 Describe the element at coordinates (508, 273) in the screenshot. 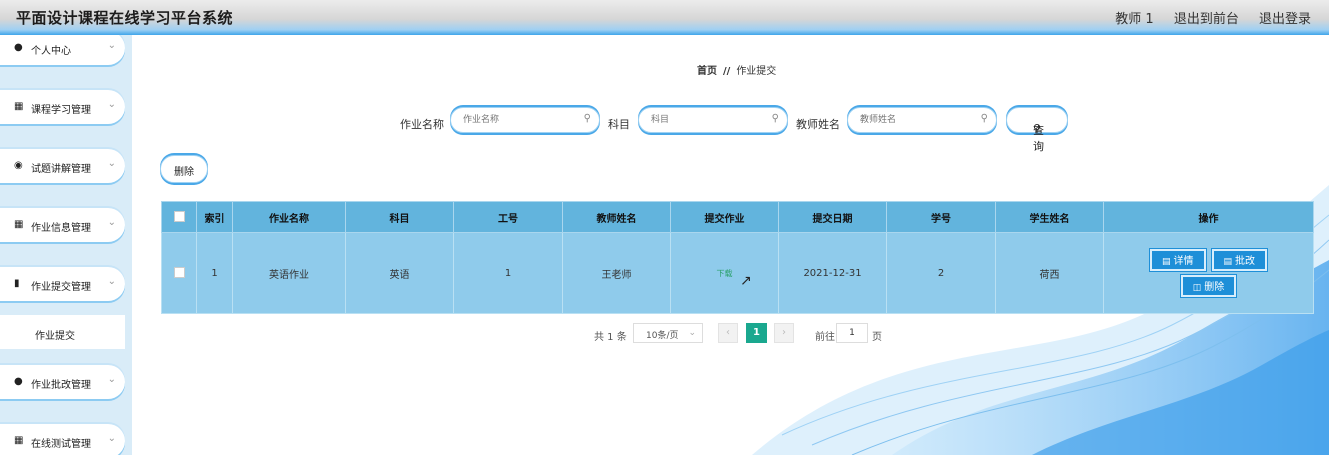

I see `cell-emp-no: 1` at that location.